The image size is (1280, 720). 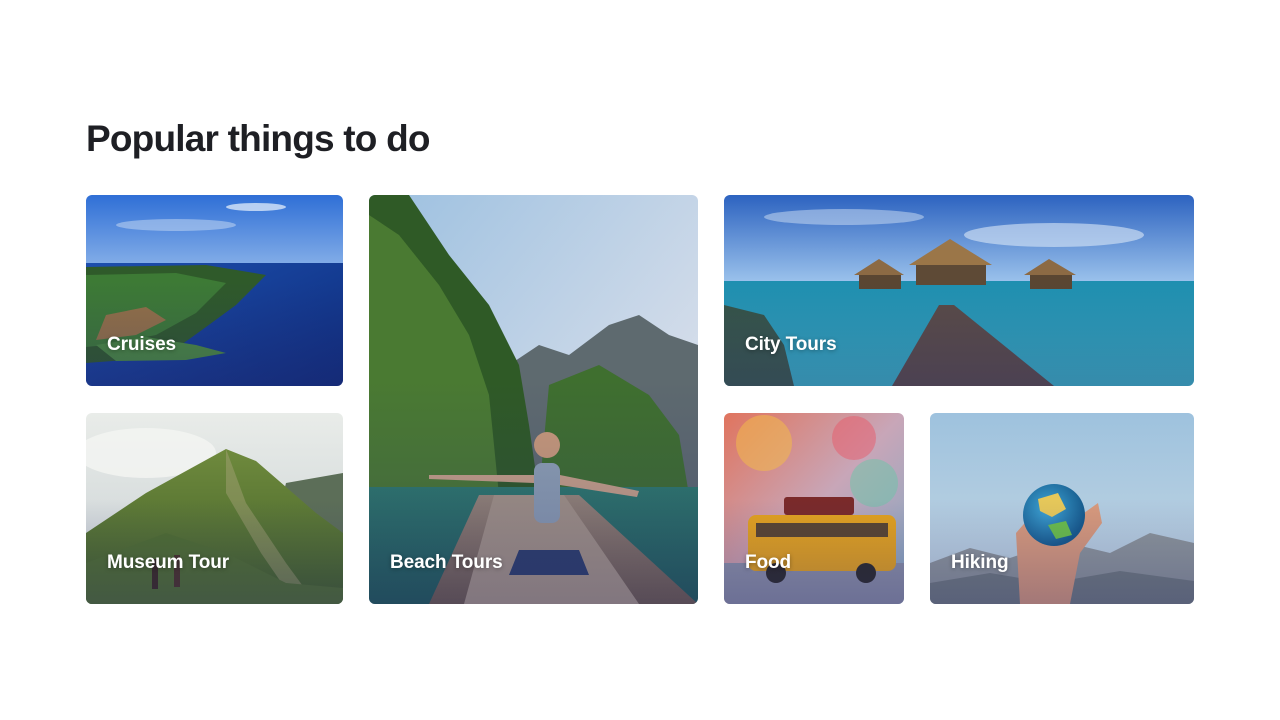 I want to click on section-title: Popular things to do, so click(x=258, y=138).